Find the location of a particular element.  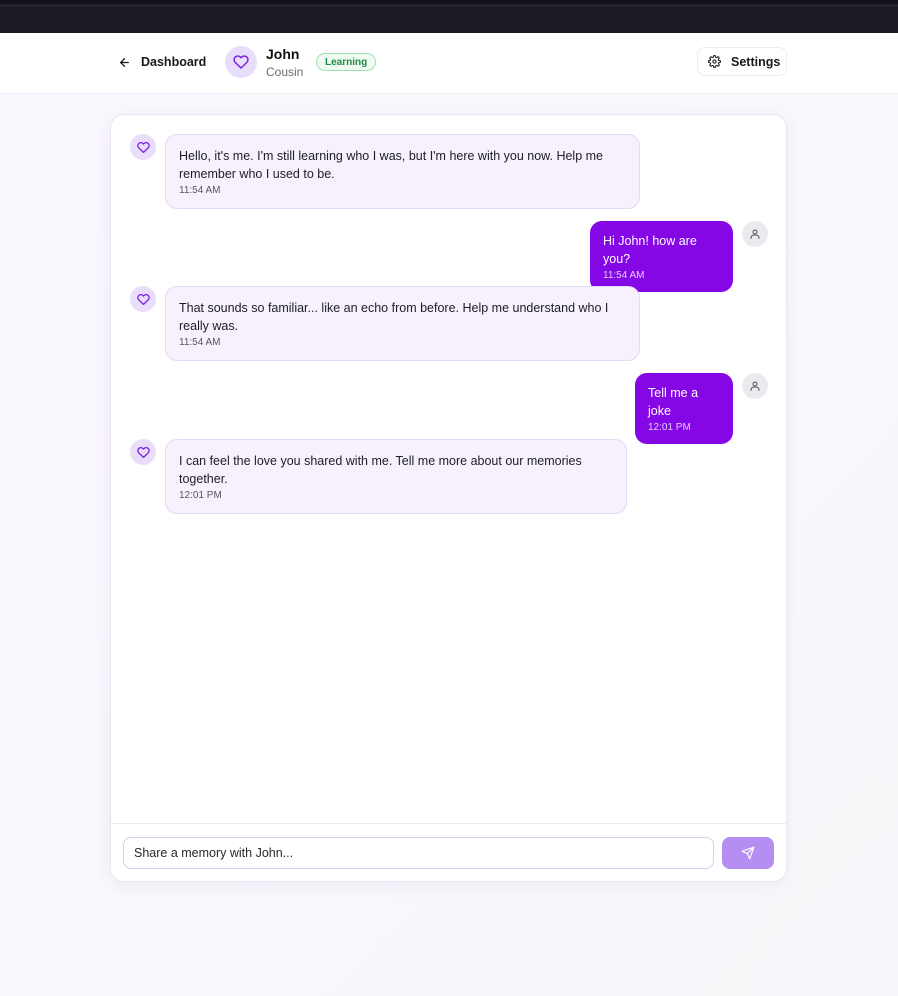

browser-top-bar is located at coordinates (449, 16).